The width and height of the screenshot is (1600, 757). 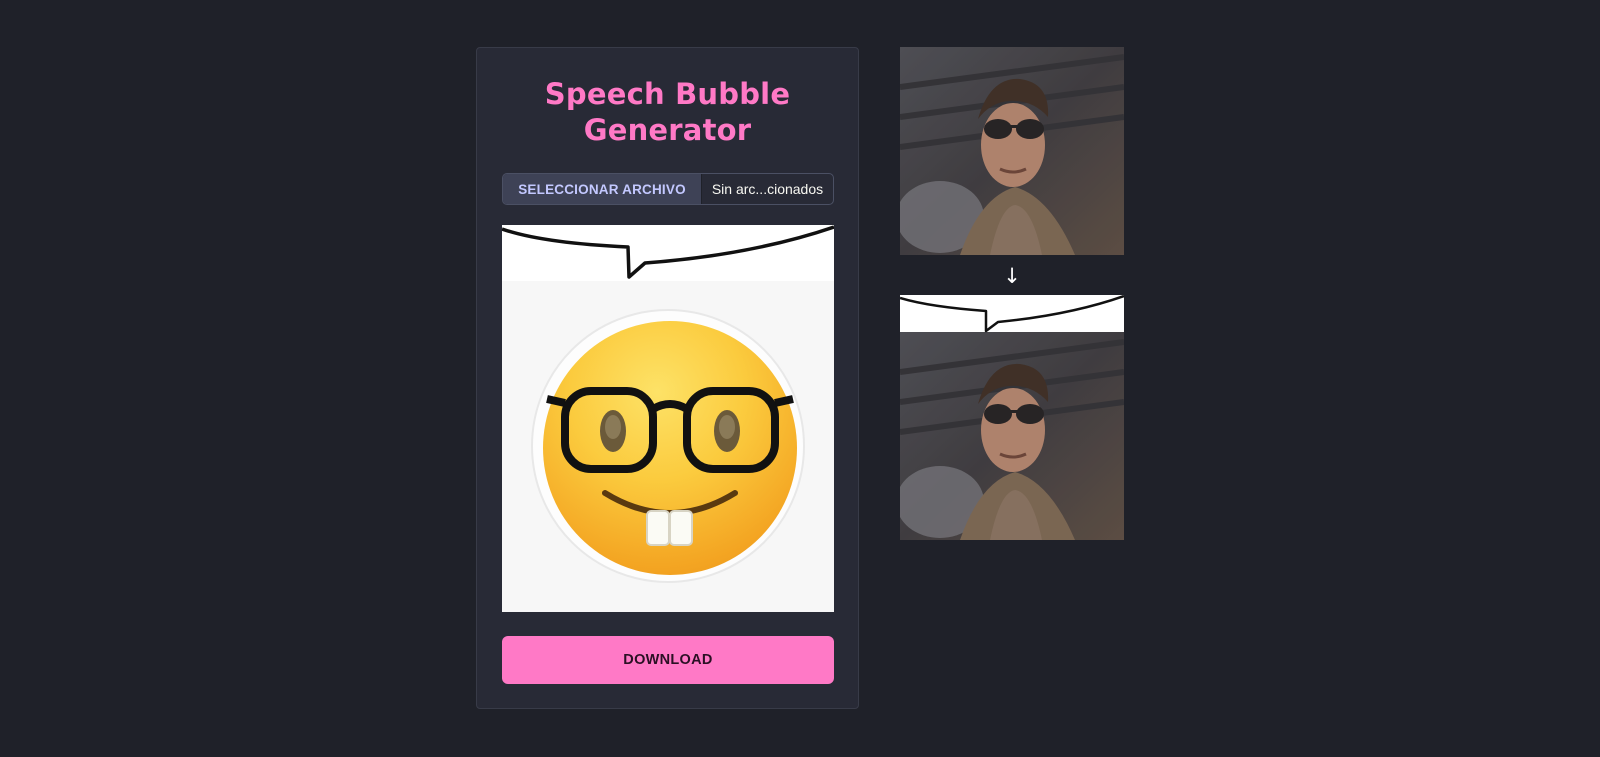 What do you see at coordinates (767, 189) in the screenshot?
I see `file-name-label: Sin arc...cionados` at bounding box center [767, 189].